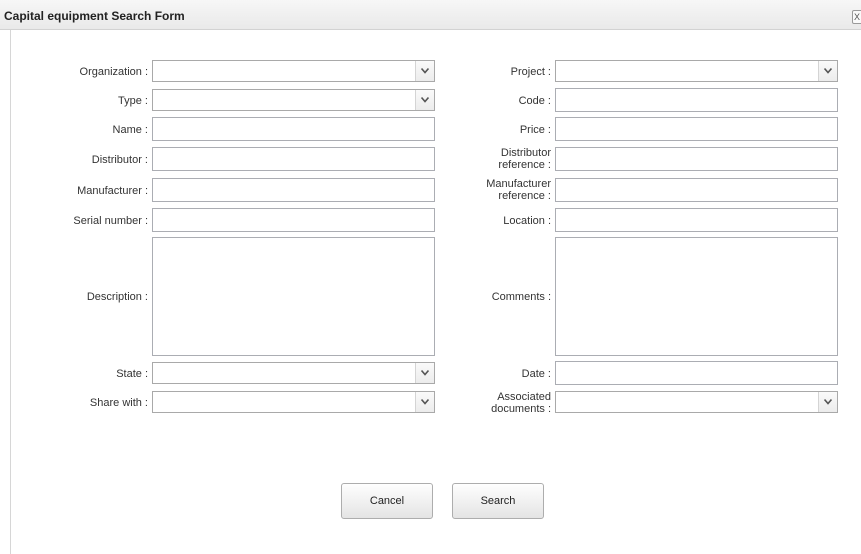 Image resolution: width=861 pixels, height=554 pixels. I want to click on share-with-select, so click(293, 402).